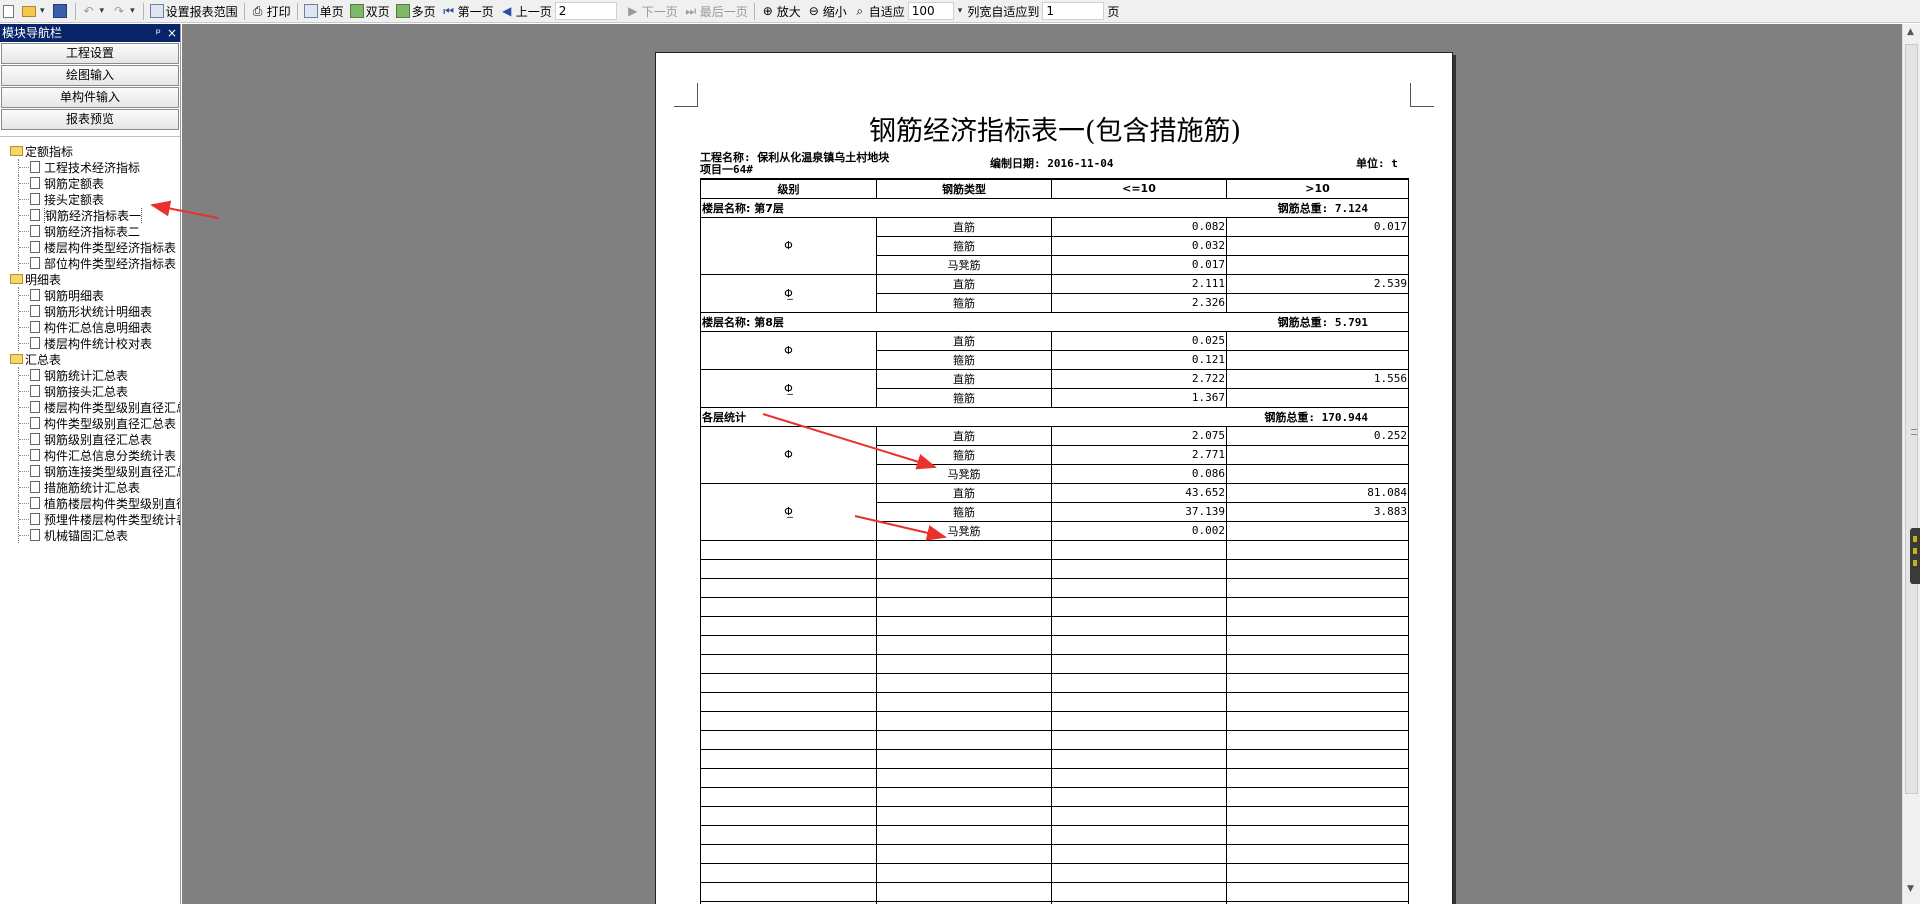 This screenshot has width=1920, height=904. What do you see at coordinates (34, 11) in the screenshot?
I see `open-button: ▾` at bounding box center [34, 11].